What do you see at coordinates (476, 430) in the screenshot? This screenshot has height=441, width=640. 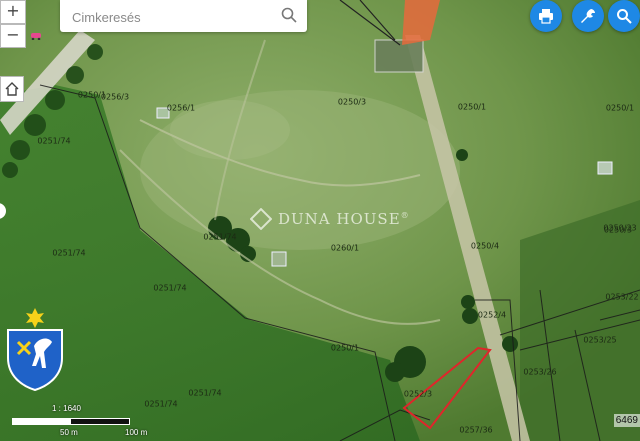 I see `parcel-label: 0257/36` at bounding box center [476, 430].